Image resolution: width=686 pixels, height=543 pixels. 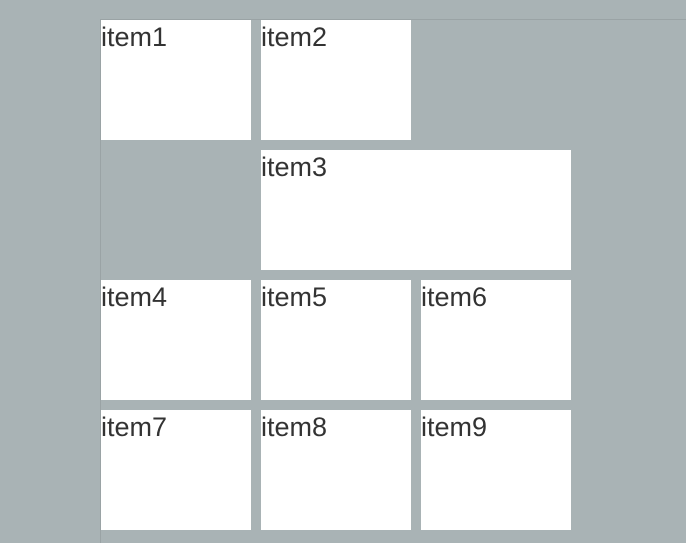 I want to click on grid-item-1: item1, so click(x=176, y=80).